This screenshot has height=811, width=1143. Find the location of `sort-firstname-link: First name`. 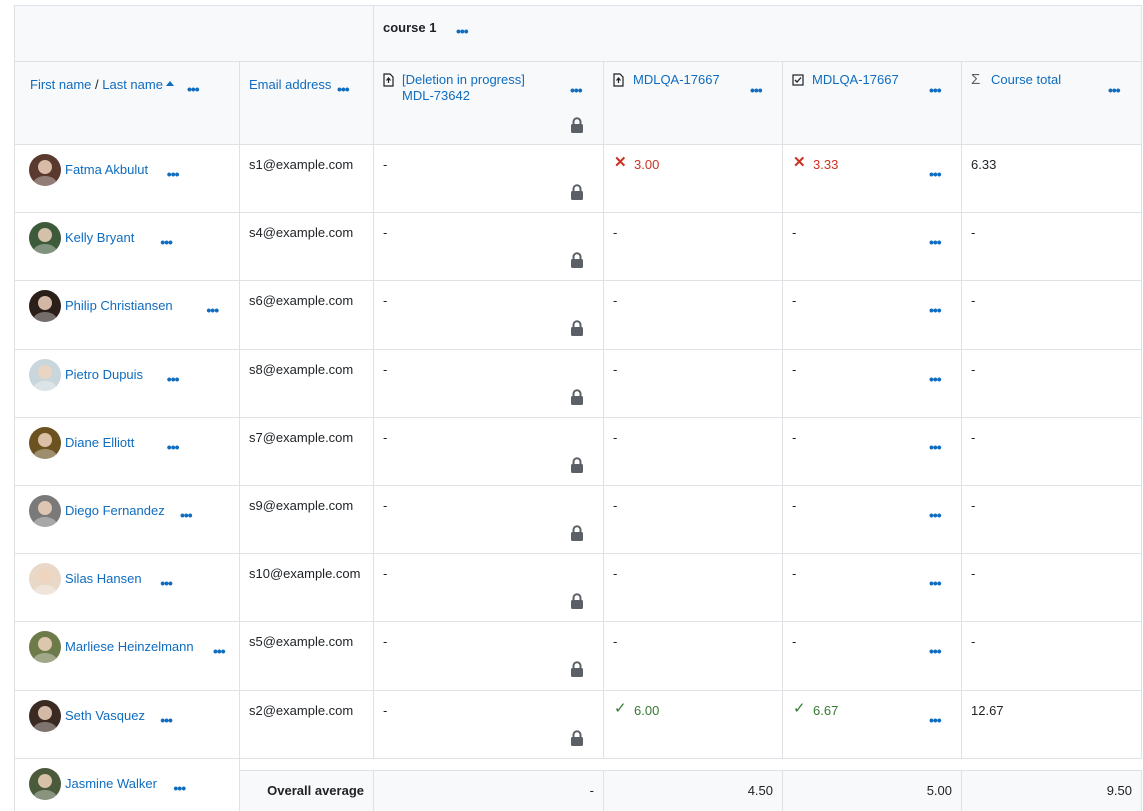

sort-firstname-link: First name is located at coordinates (60, 84).